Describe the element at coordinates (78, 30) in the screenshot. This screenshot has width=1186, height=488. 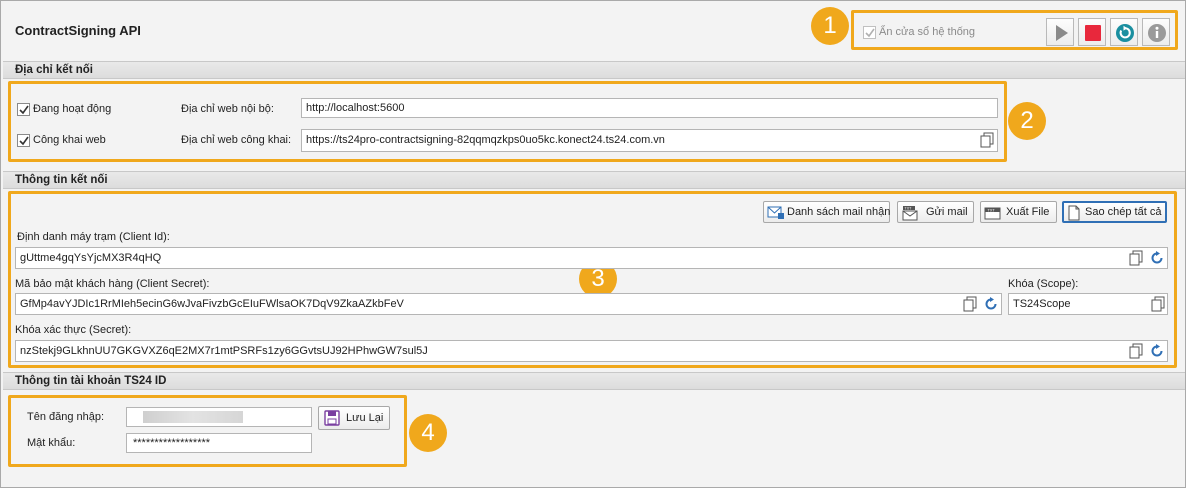
I see `app-title: ContractSigning API` at that location.